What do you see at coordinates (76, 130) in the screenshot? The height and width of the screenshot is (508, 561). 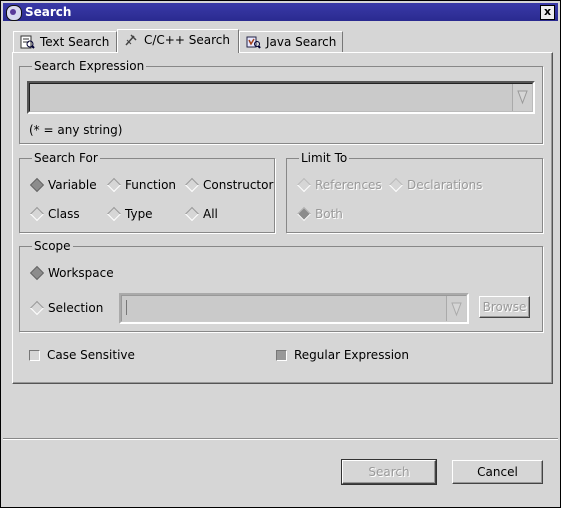 I see `search-expression-hint: (* = any string)` at bounding box center [76, 130].